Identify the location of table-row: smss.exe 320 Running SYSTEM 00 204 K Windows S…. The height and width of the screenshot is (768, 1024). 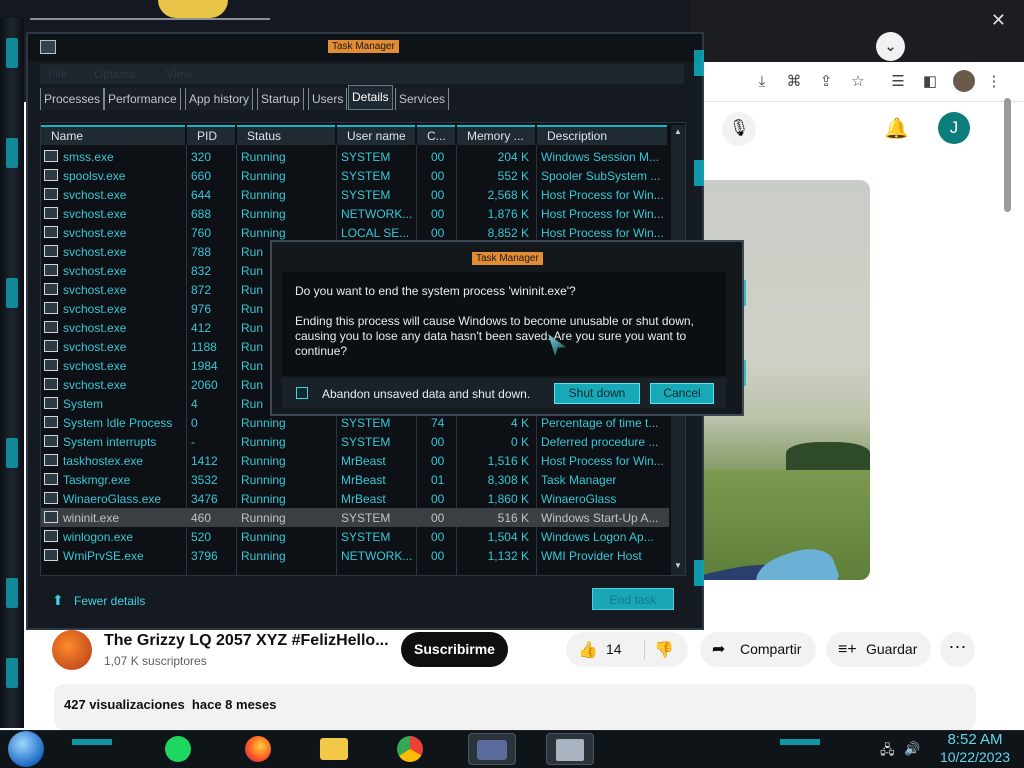
(355, 156).